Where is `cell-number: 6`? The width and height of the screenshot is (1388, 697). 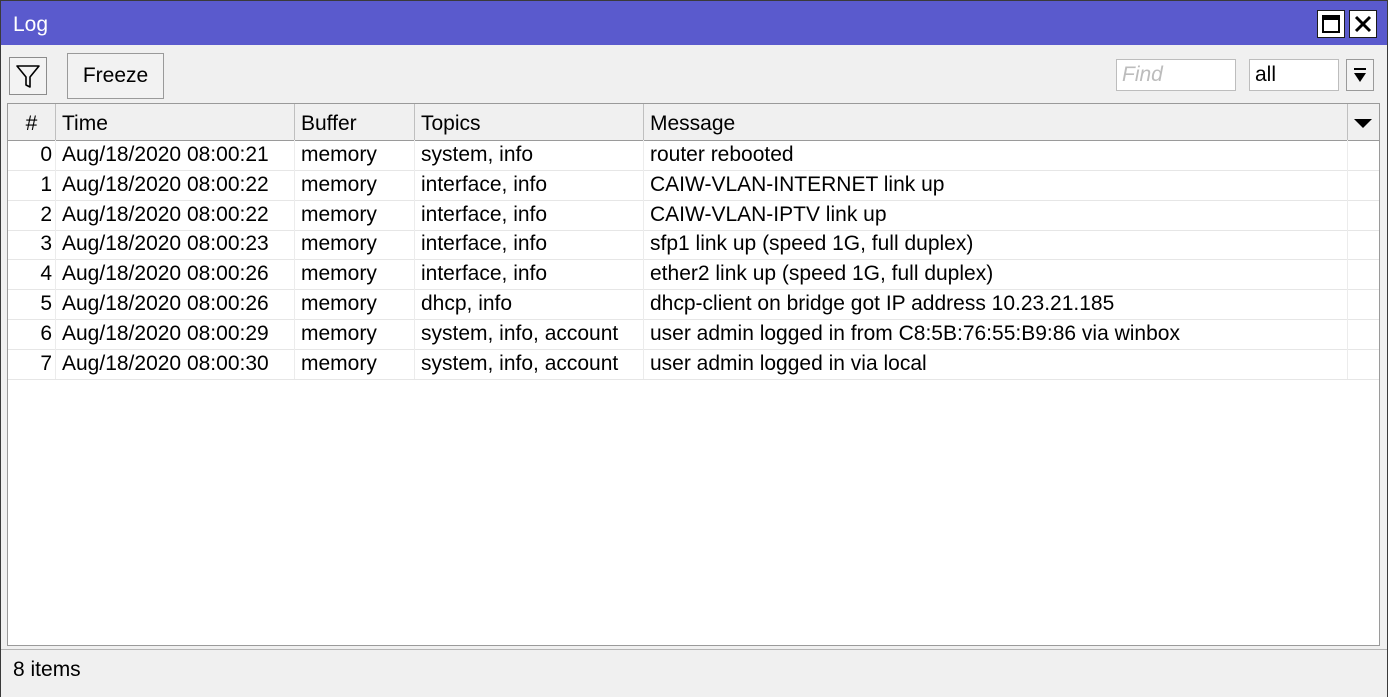 cell-number: 6 is located at coordinates (32, 333).